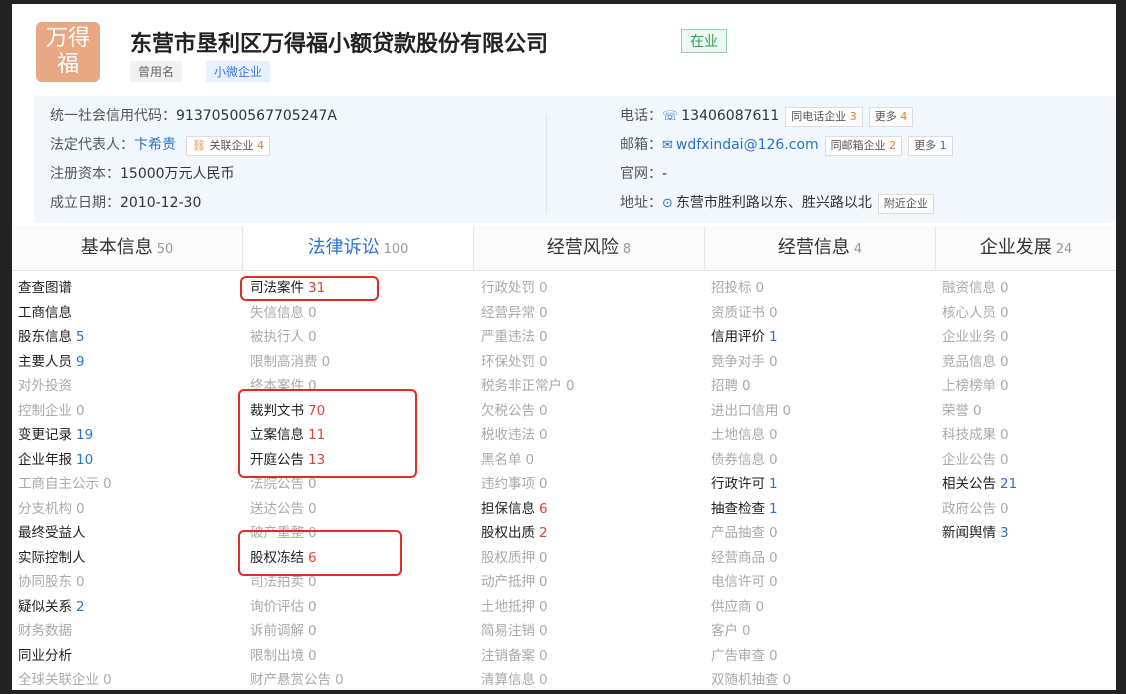  I want to click on tab-count: 50, so click(165, 249).